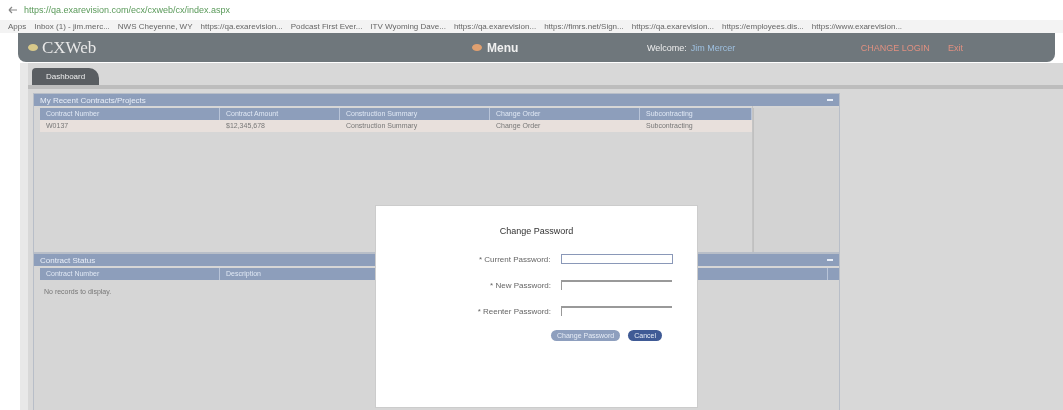 Image resolution: width=1063 pixels, height=410 pixels. I want to click on field-label: * Reenter Password:, so click(513, 311).